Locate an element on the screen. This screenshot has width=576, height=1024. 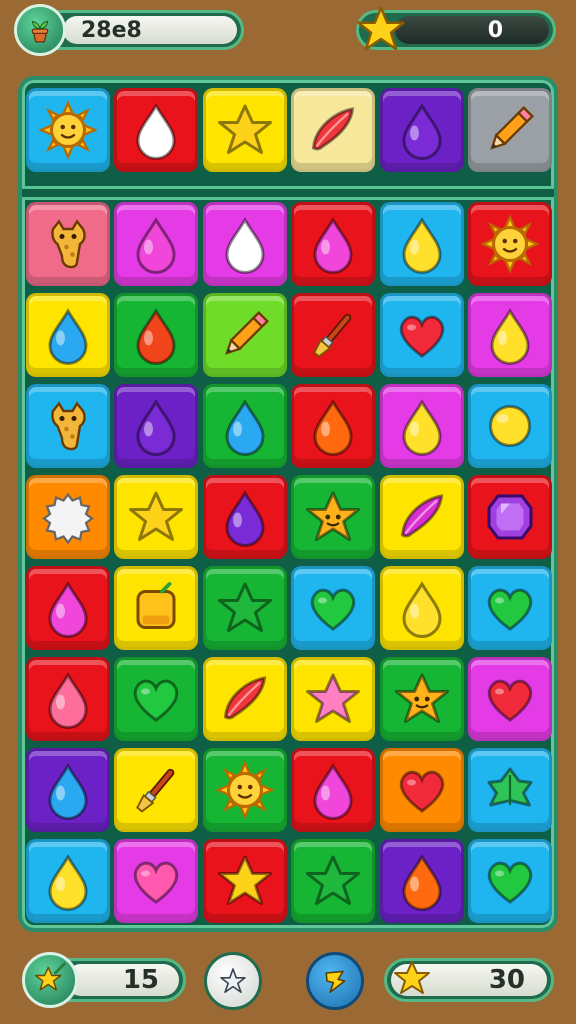
gem-icon is located at coordinates (510, 517).